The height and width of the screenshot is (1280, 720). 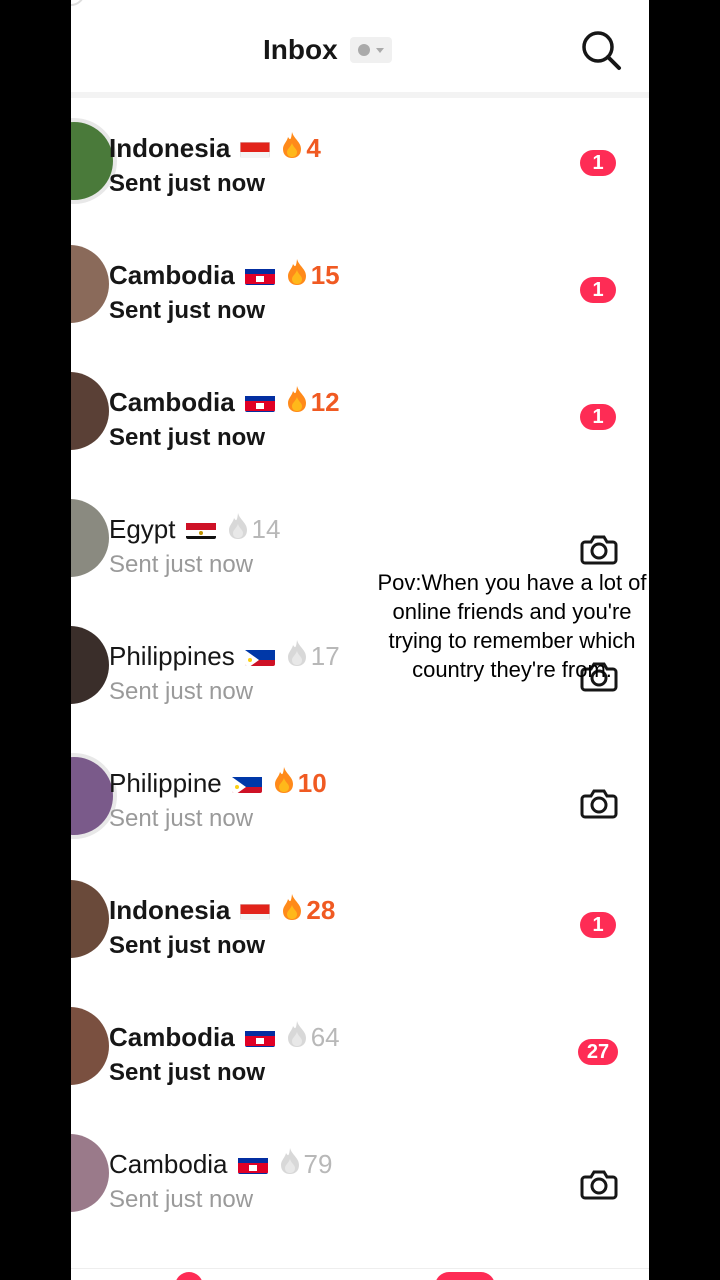 I want to click on conversation-row: Cambodia 15 Sent just now 1, so click(x=360, y=311).